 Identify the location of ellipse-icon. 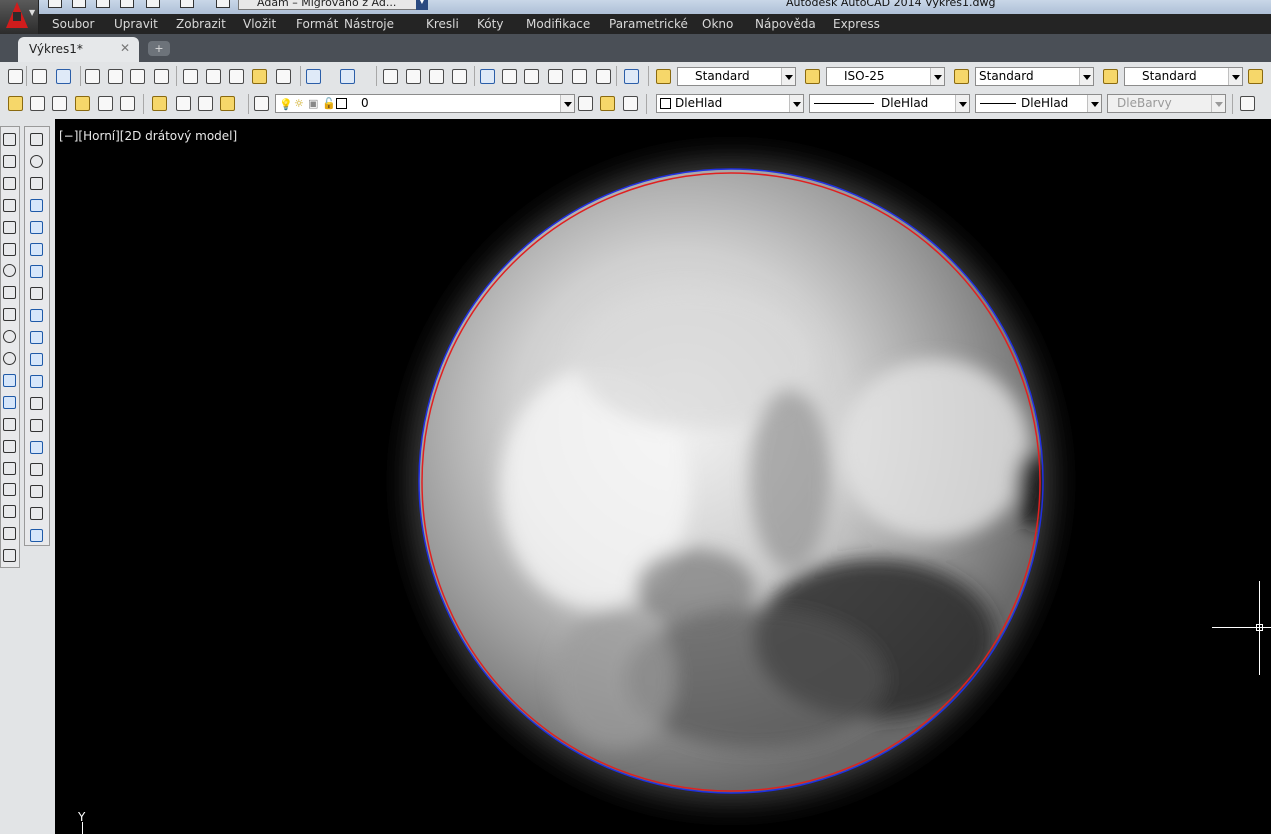
(9, 337).